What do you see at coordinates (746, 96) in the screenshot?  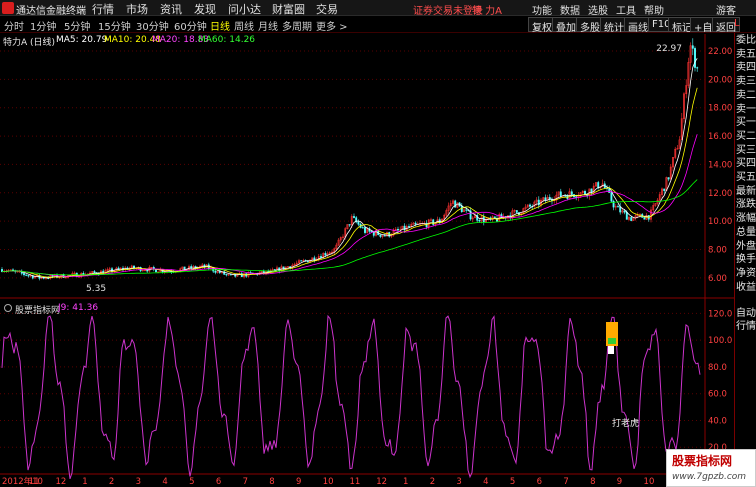 I see `sidebar-item: 卖二` at bounding box center [746, 96].